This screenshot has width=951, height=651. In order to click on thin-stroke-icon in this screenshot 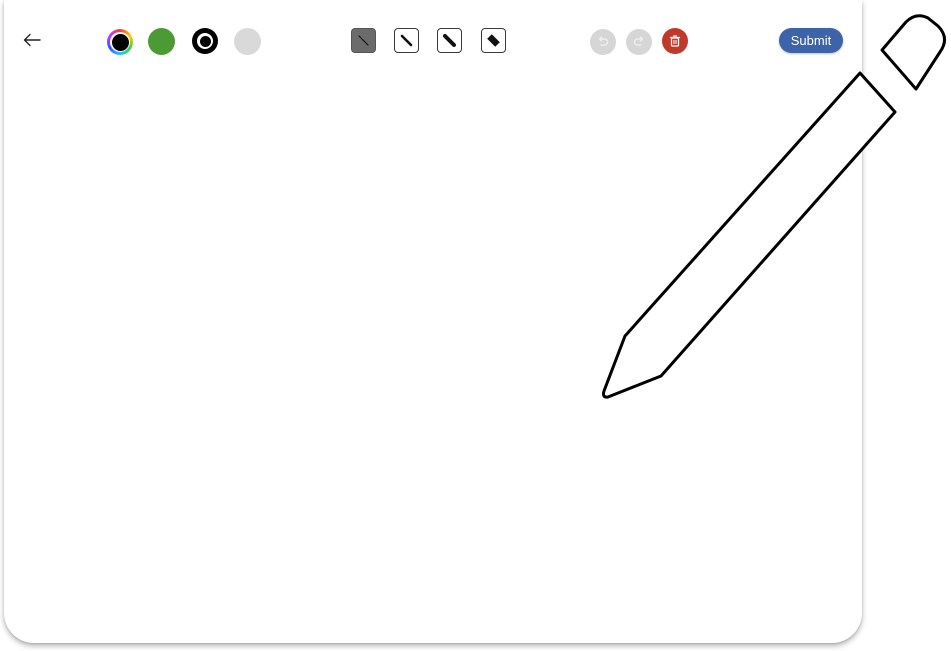, I will do `click(363, 40)`.